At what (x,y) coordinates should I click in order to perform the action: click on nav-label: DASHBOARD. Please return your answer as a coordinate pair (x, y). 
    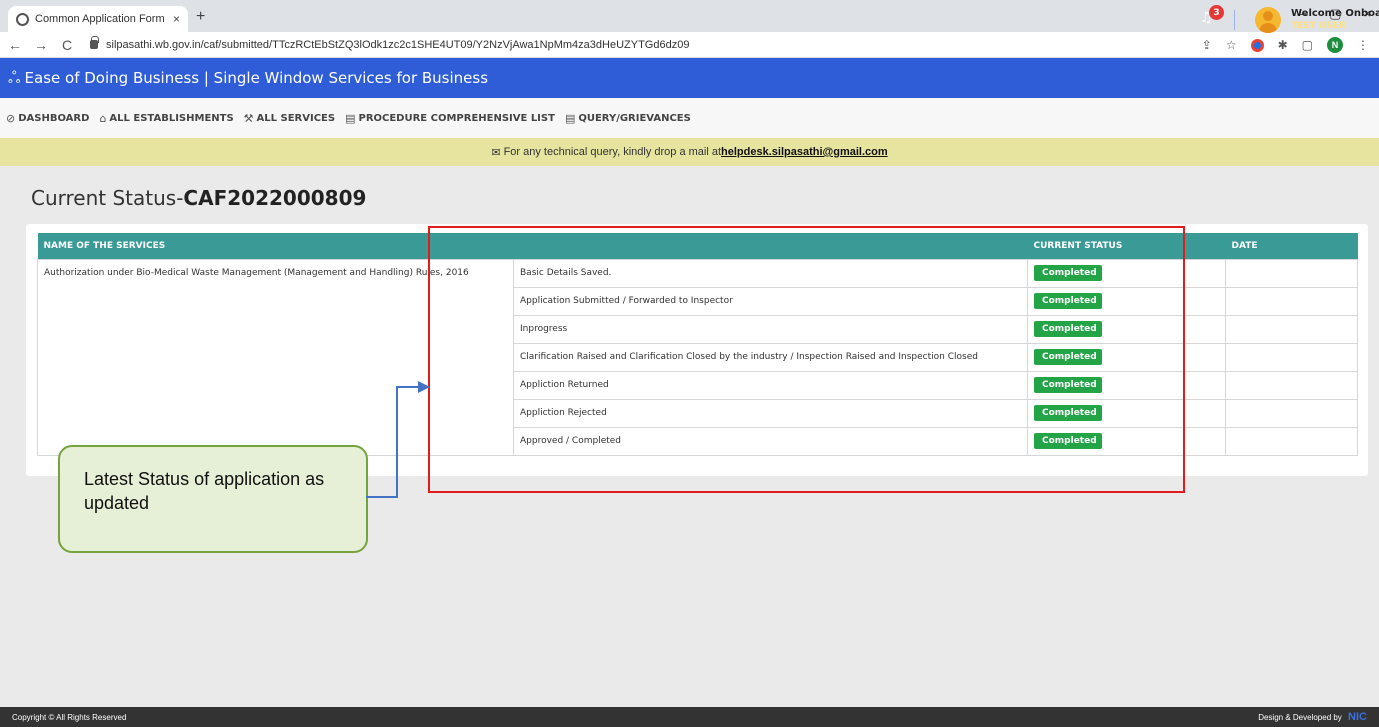
    Looking at the image, I should click on (54, 118).